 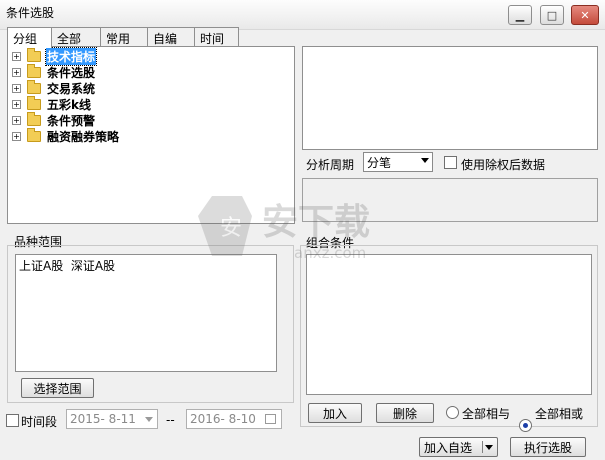 I want to click on period-label: 分析周期, so click(x=330, y=165).